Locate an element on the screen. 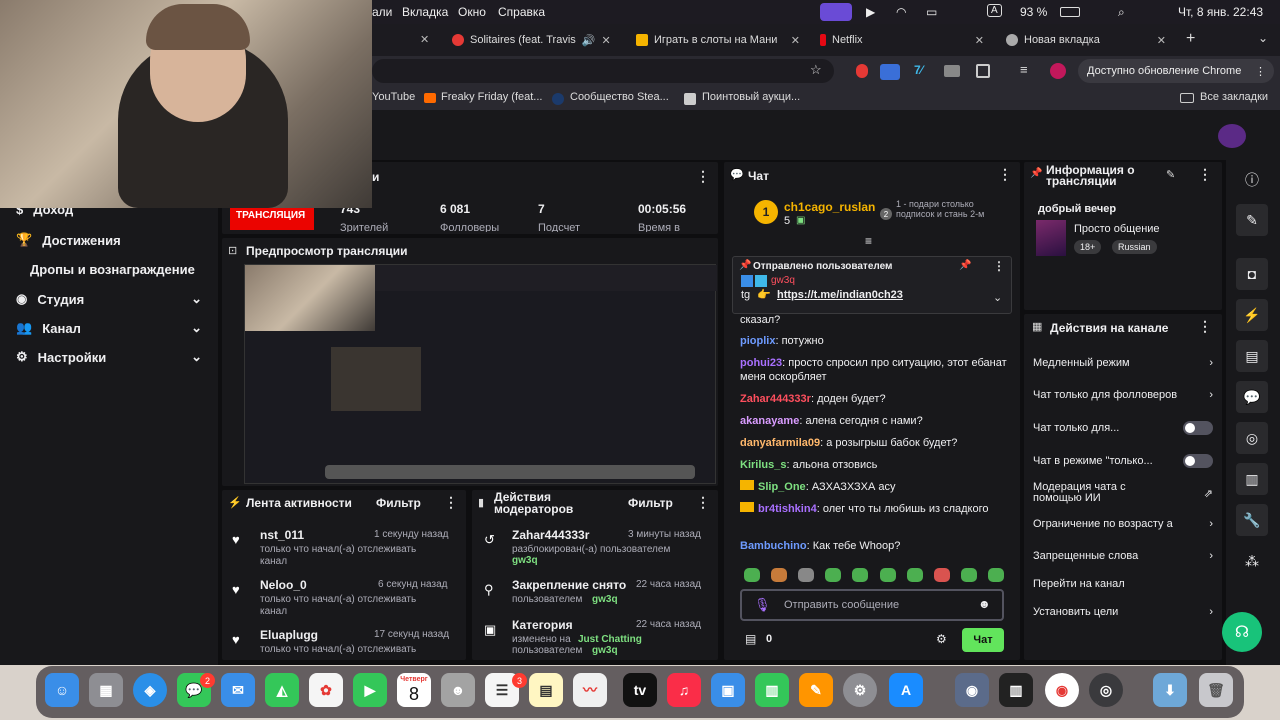 The image size is (1280, 720). bookmark-star-icon: ☆ is located at coordinates (816, 70).